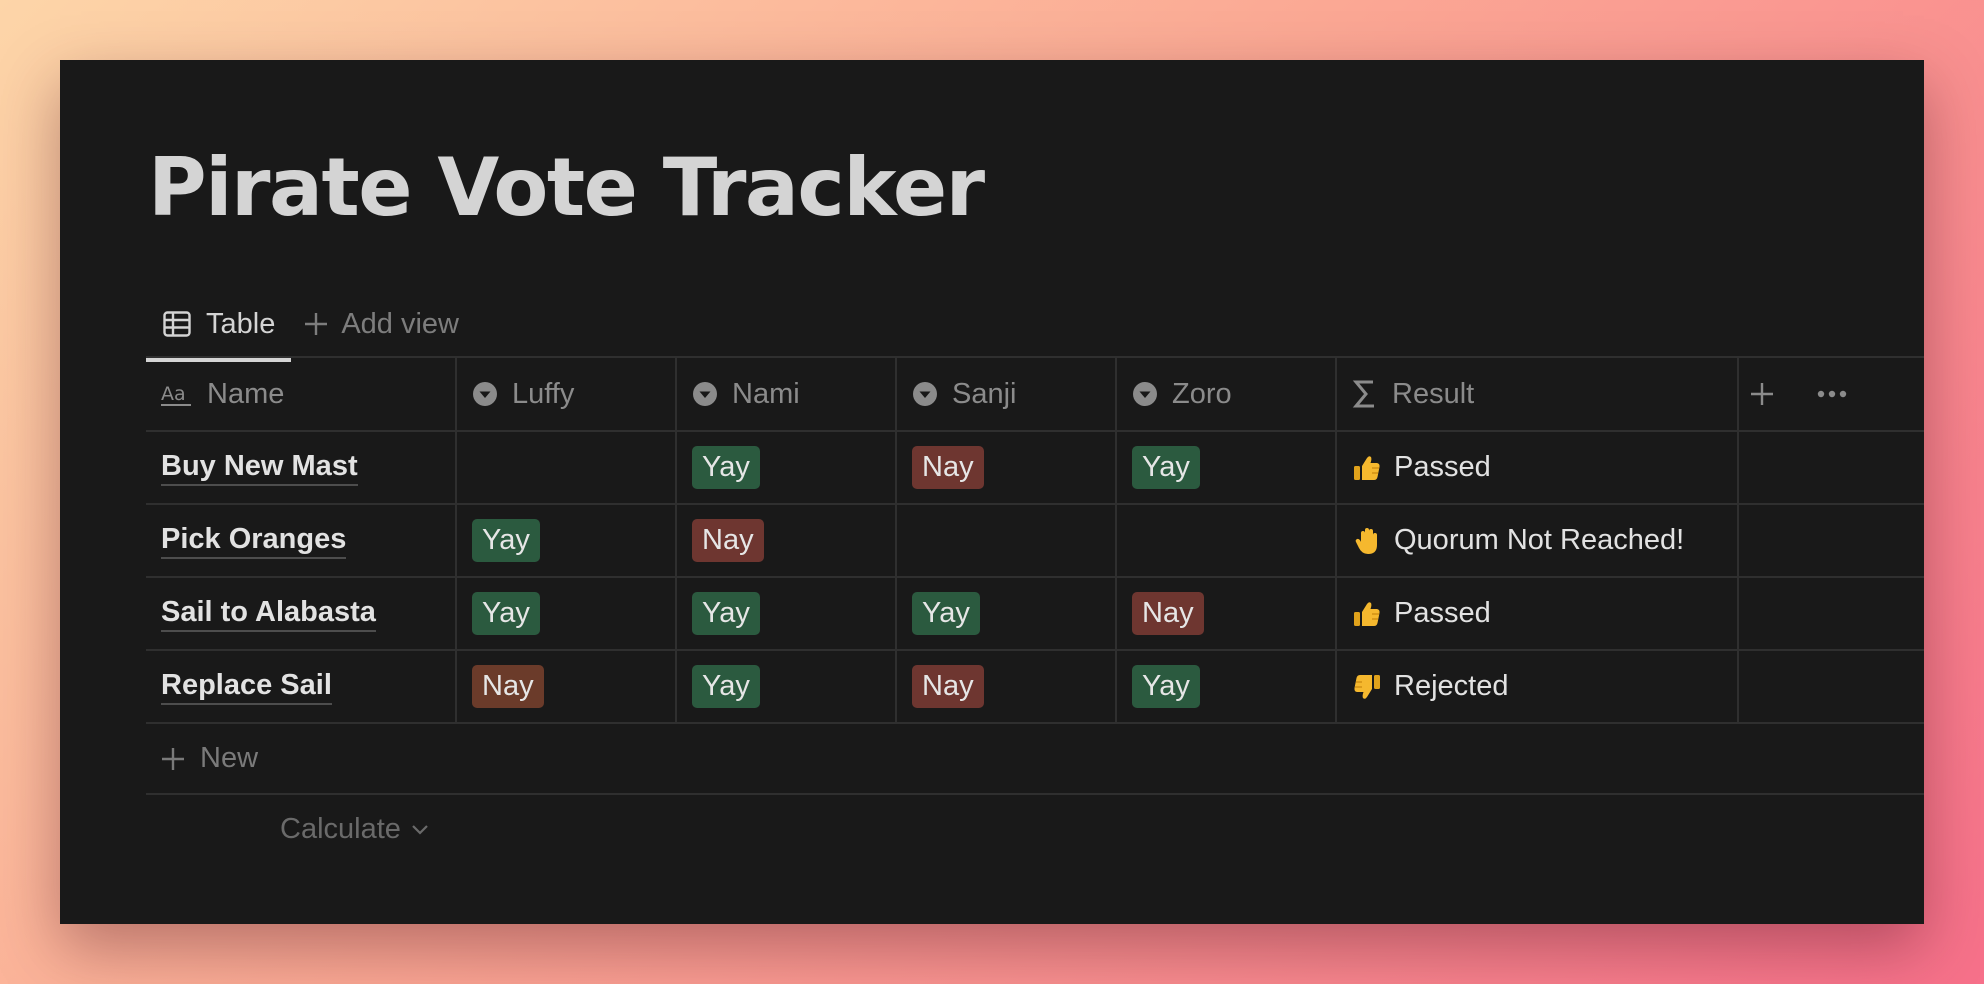  What do you see at coordinates (229, 758) in the screenshot?
I see `new-row-label: New` at bounding box center [229, 758].